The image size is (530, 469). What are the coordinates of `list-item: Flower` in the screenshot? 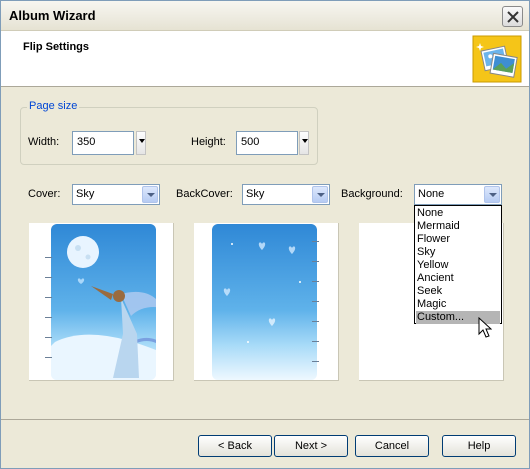 It's located at (458, 239).